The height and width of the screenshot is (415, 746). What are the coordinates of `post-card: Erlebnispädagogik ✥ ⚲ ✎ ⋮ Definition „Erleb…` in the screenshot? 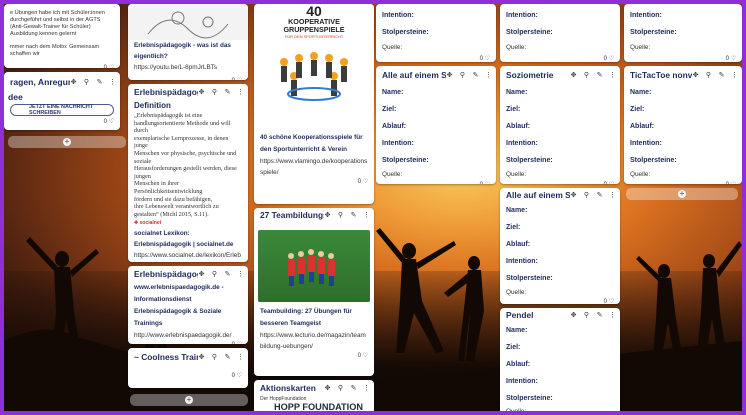 It's located at (188, 173).